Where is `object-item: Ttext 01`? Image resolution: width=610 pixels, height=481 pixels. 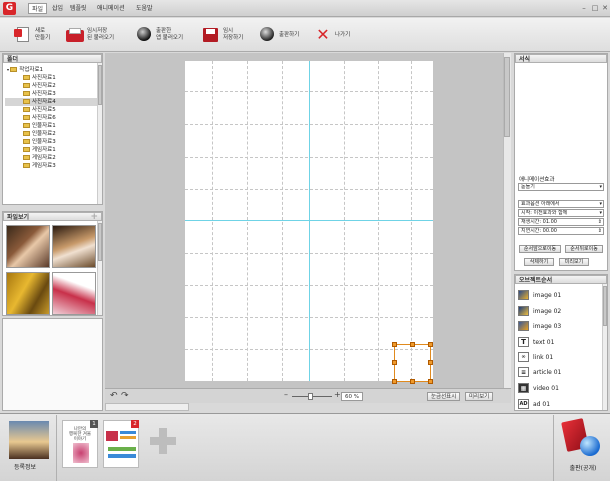 object-item: Ttext 01 is located at coordinates (559, 342).